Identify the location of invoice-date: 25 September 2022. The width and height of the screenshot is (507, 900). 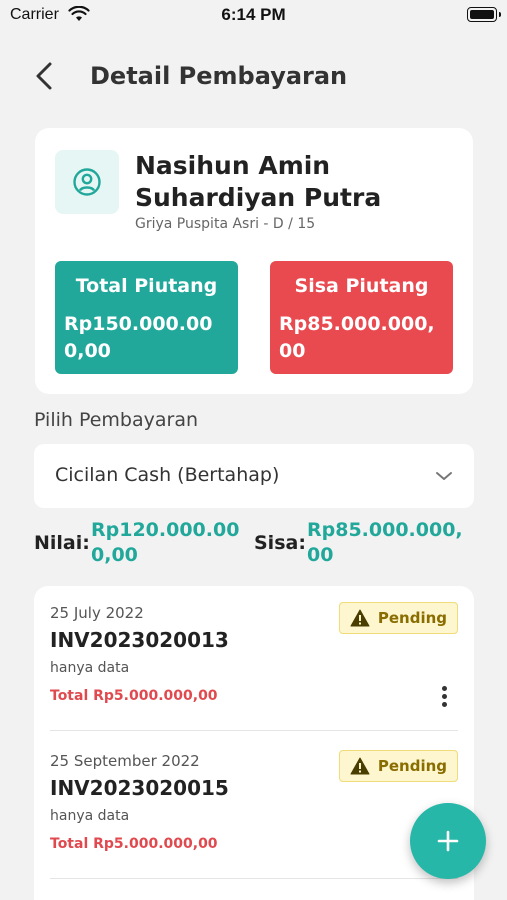
(125, 761).